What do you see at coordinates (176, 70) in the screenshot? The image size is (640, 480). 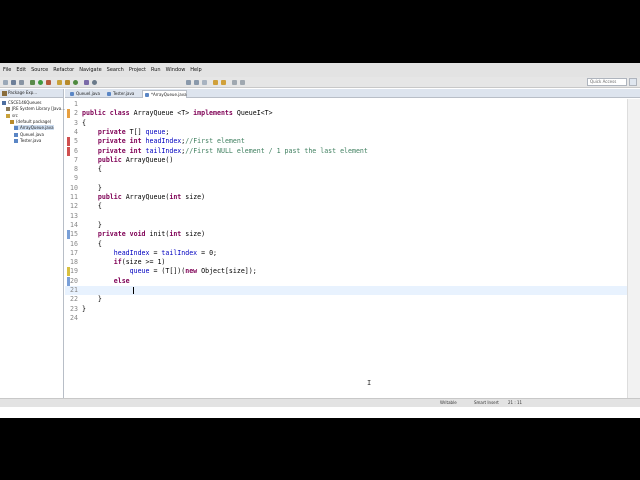 I see `menu-window: Window` at bounding box center [176, 70].